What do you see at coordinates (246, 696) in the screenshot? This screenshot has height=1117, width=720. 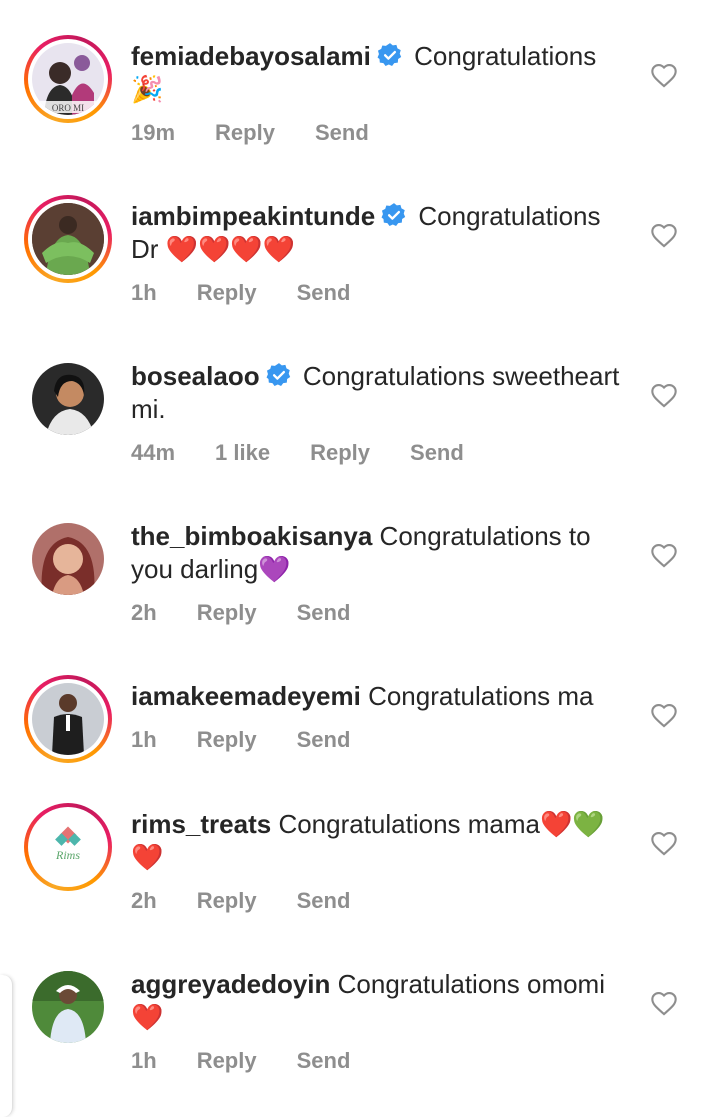 I see `username: iamakeemadeyemi` at bounding box center [246, 696].